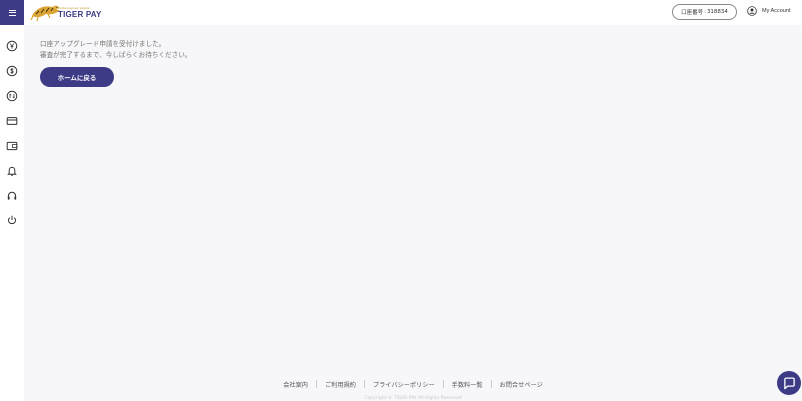 Image resolution: width=802 pixels, height=401 pixels. What do you see at coordinates (776, 11) in the screenshot?
I see `my-account-link: My Account` at bounding box center [776, 11].